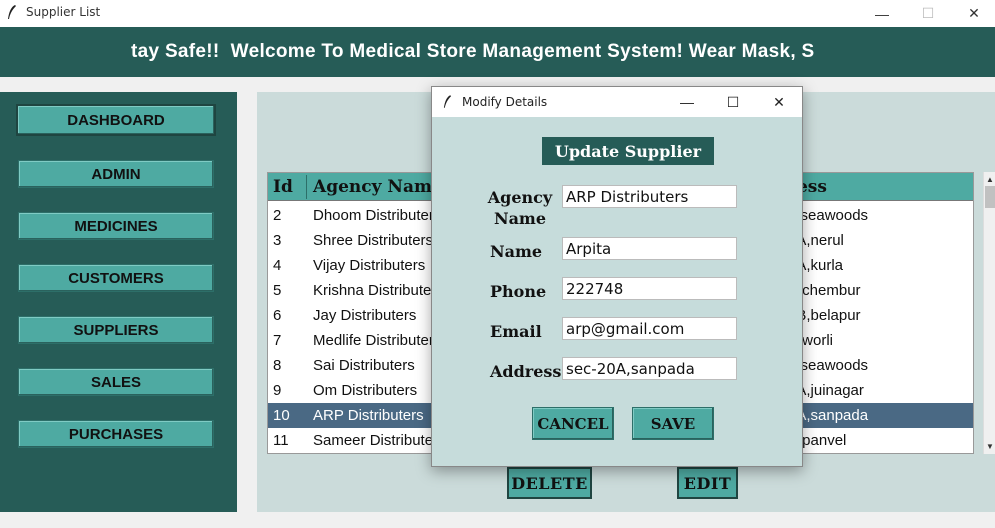  What do you see at coordinates (369, 265) in the screenshot?
I see `cell-agency-name: Vijay Distributers` at bounding box center [369, 265].